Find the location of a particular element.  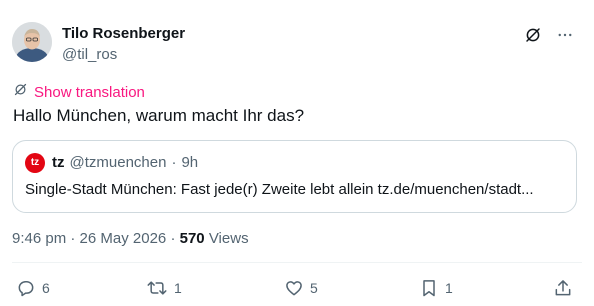

author-info: Tilo Rosenberger @til_ros is located at coordinates (123, 44).